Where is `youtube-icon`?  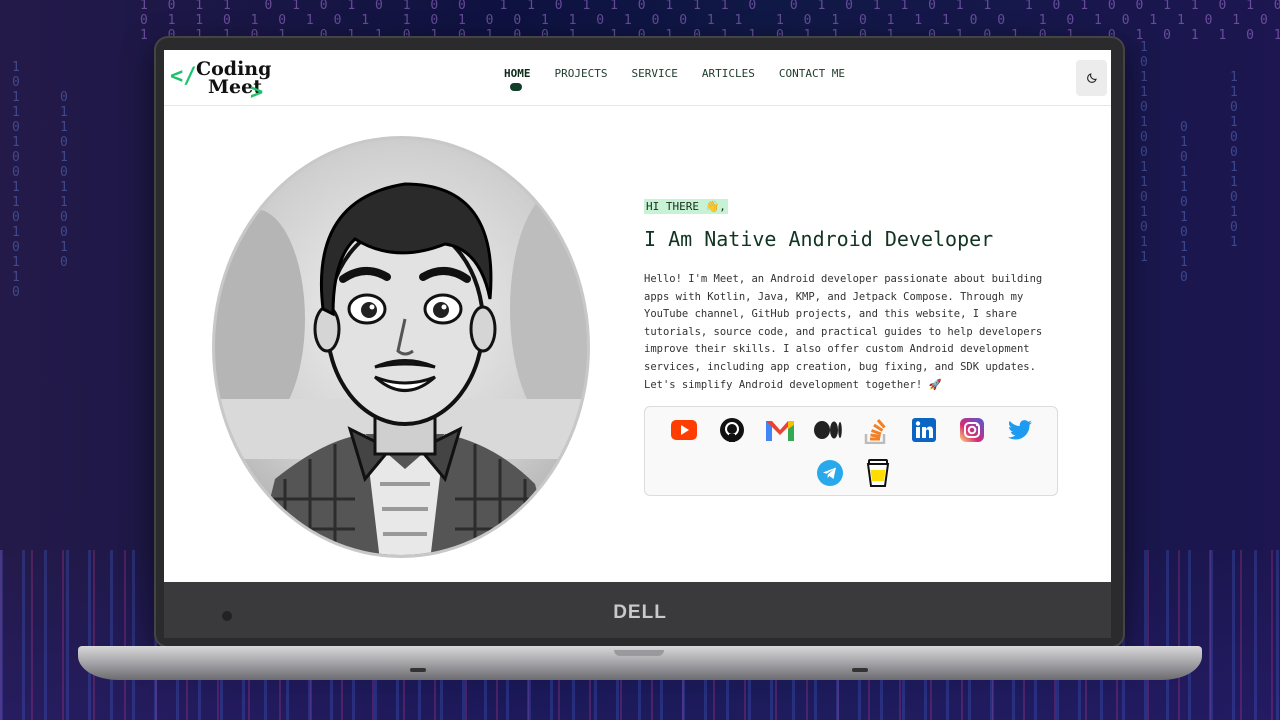 youtube-icon is located at coordinates (684, 430).